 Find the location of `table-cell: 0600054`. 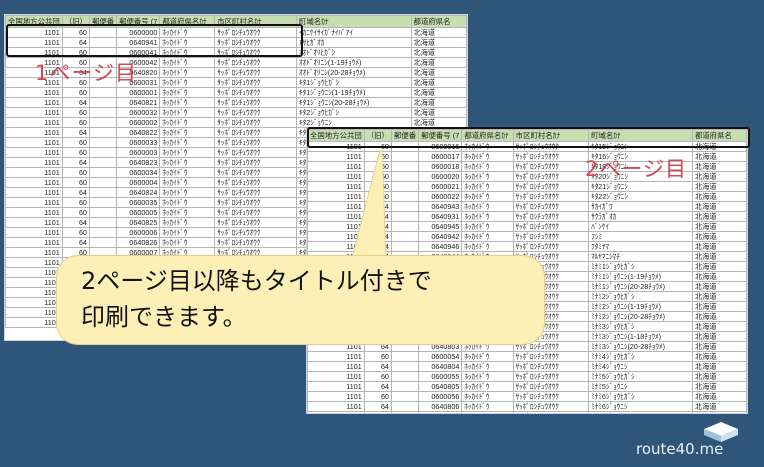

table-cell: 0600054 is located at coordinates (440, 356).